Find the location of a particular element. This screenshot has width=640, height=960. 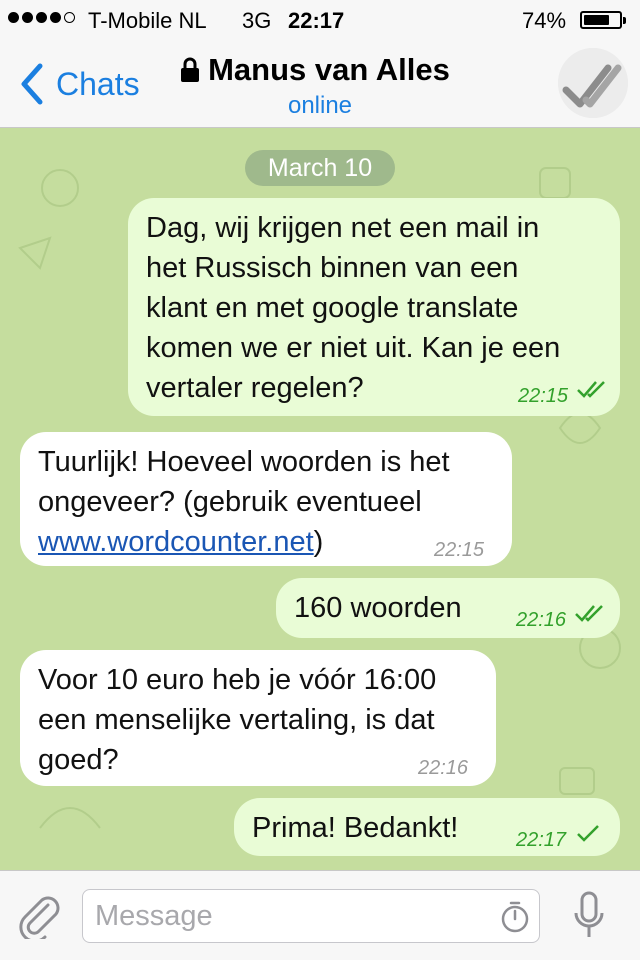

message-text: ongeveer? (gebruik eventueel is located at coordinates (230, 502).